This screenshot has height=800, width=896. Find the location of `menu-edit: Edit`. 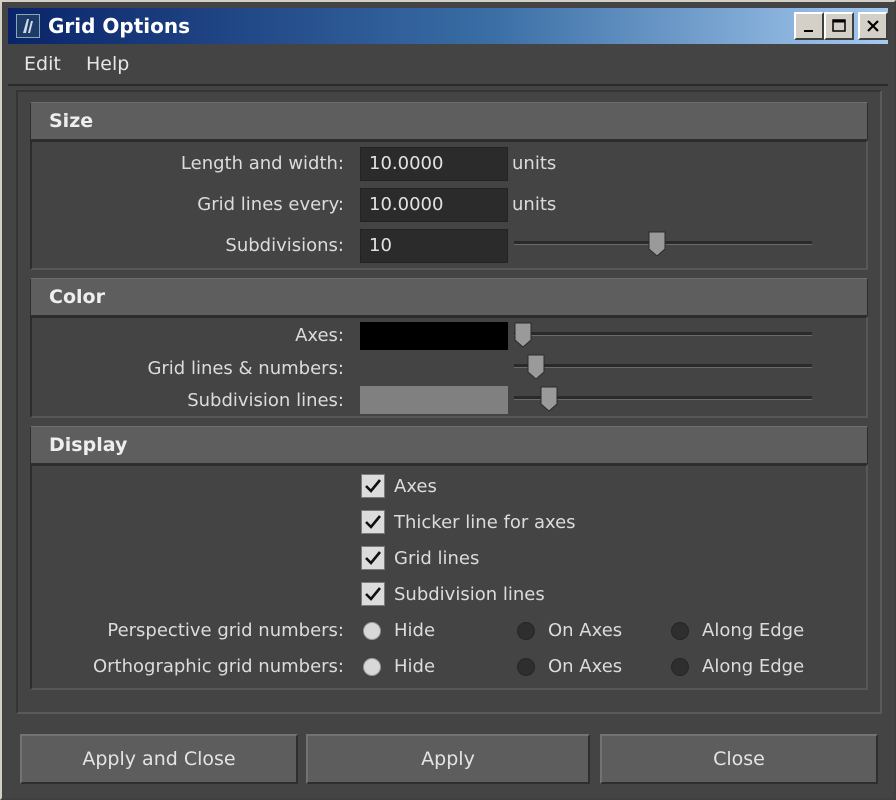

menu-edit: Edit is located at coordinates (42, 64).